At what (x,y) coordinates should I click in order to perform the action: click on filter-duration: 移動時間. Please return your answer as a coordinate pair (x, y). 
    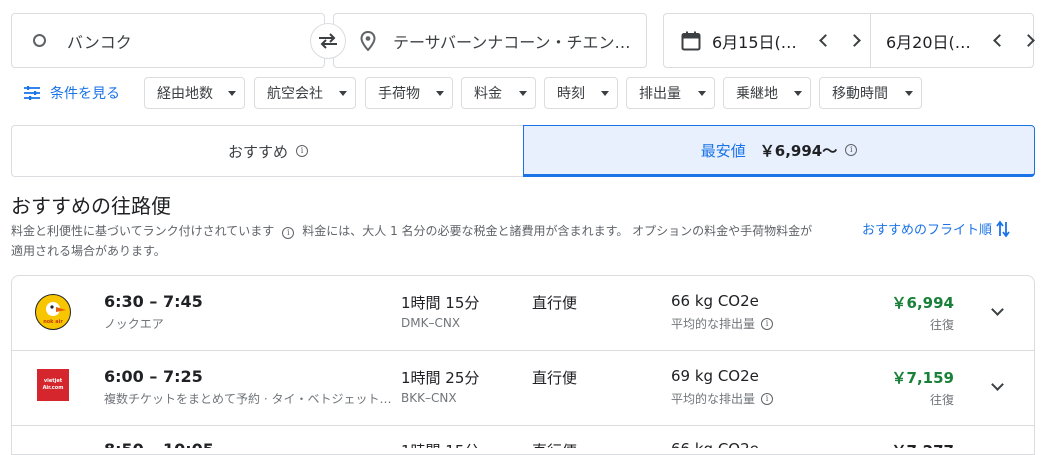
    Looking at the image, I should click on (870, 93).